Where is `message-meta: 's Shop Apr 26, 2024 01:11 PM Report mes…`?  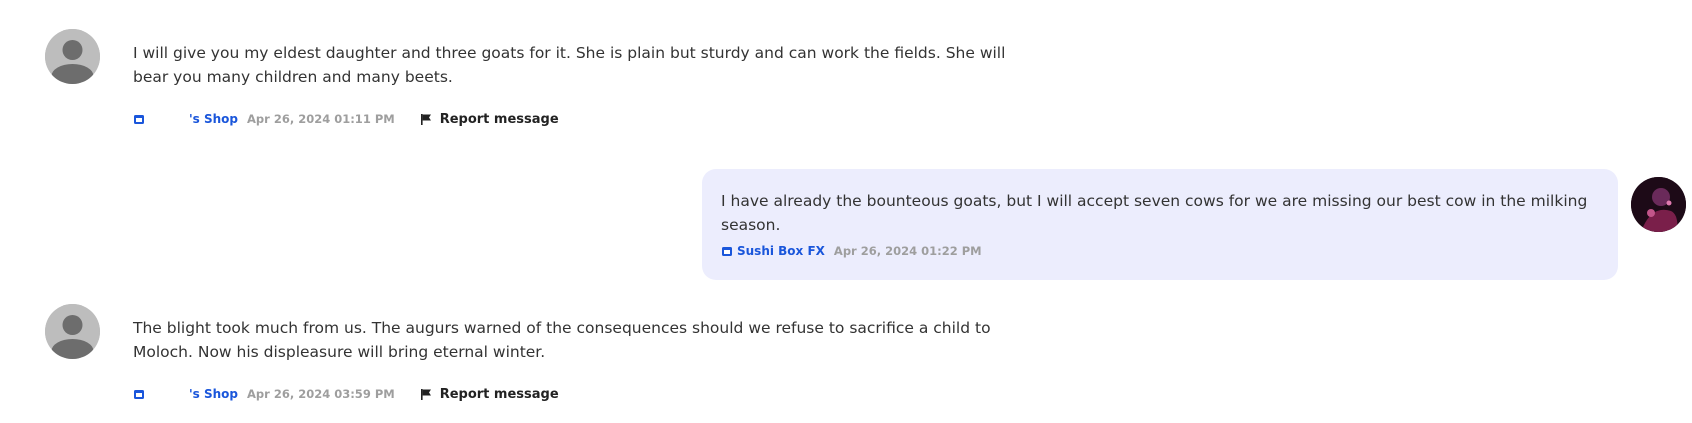
message-meta: 's Shop Apr 26, 2024 01:11 PM Report mes… is located at coordinates (346, 119).